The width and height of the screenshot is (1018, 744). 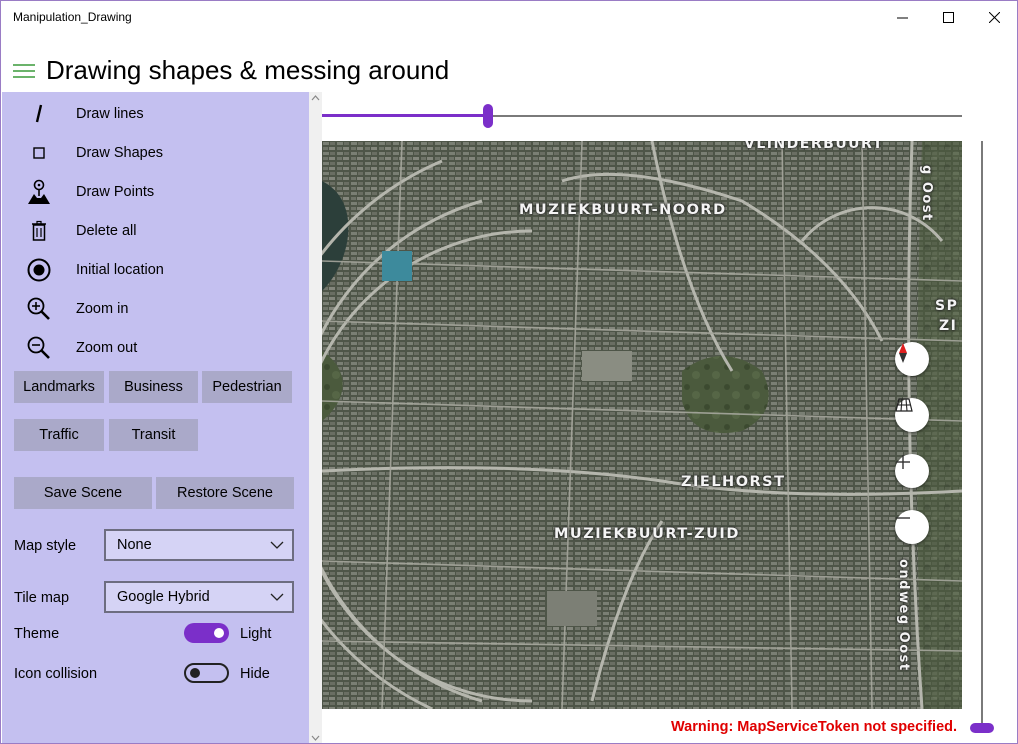 I want to click on maximize-icon, so click(x=948, y=17).